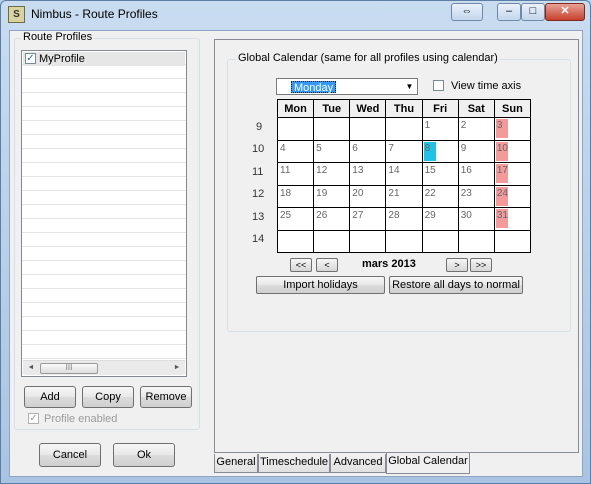 This screenshot has width=591, height=484. Describe the element at coordinates (295, 196) in the screenshot. I see `calendar-day-cell: 18` at that location.